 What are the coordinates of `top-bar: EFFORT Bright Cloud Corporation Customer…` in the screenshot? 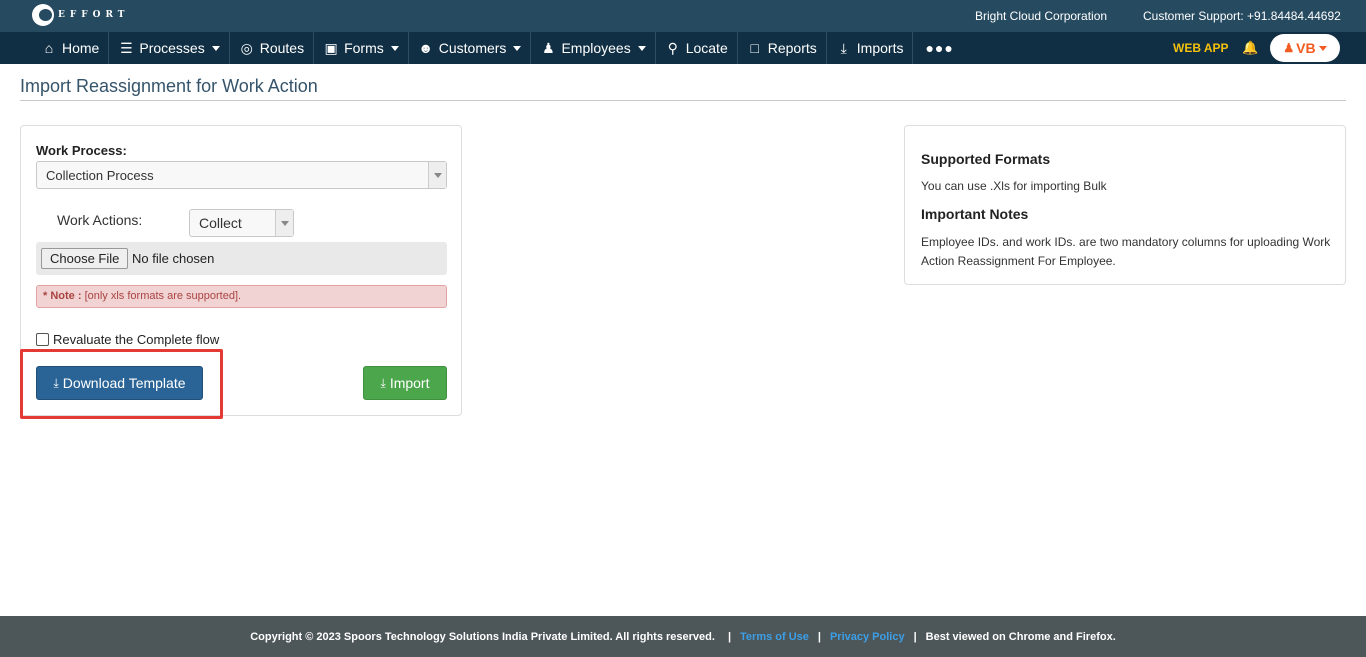 It's located at (683, 16).